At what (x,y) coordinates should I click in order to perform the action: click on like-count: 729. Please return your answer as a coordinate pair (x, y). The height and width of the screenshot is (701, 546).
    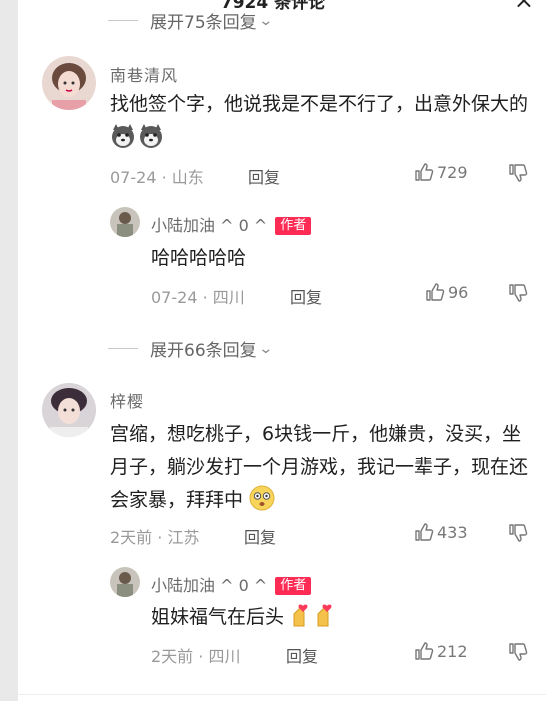
    Looking at the image, I should click on (452, 172).